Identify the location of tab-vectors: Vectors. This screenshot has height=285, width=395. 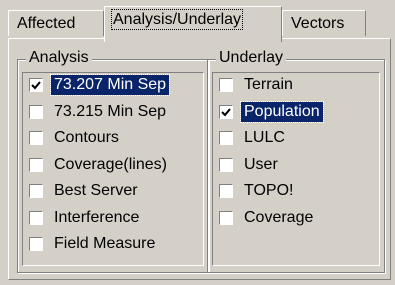
(324, 23).